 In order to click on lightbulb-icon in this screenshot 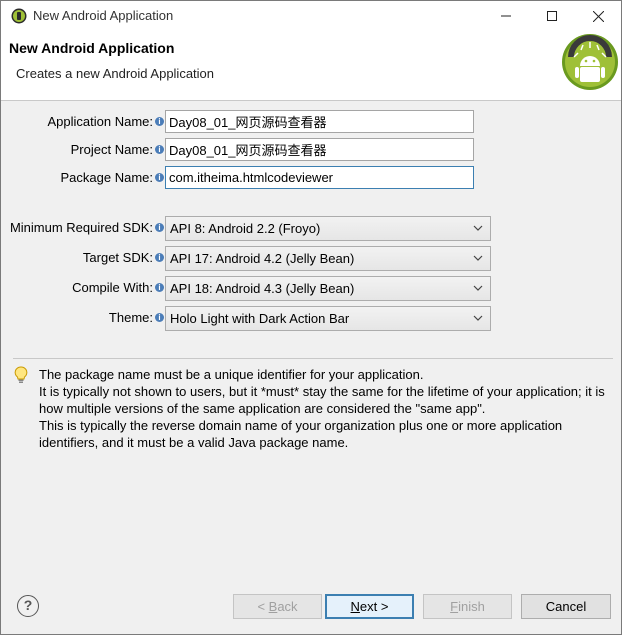, I will do `click(21, 374)`.